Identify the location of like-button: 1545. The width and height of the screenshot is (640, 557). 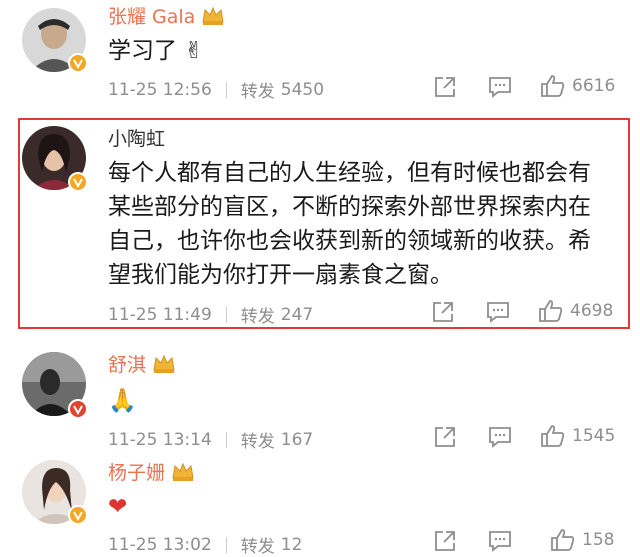
(577, 436).